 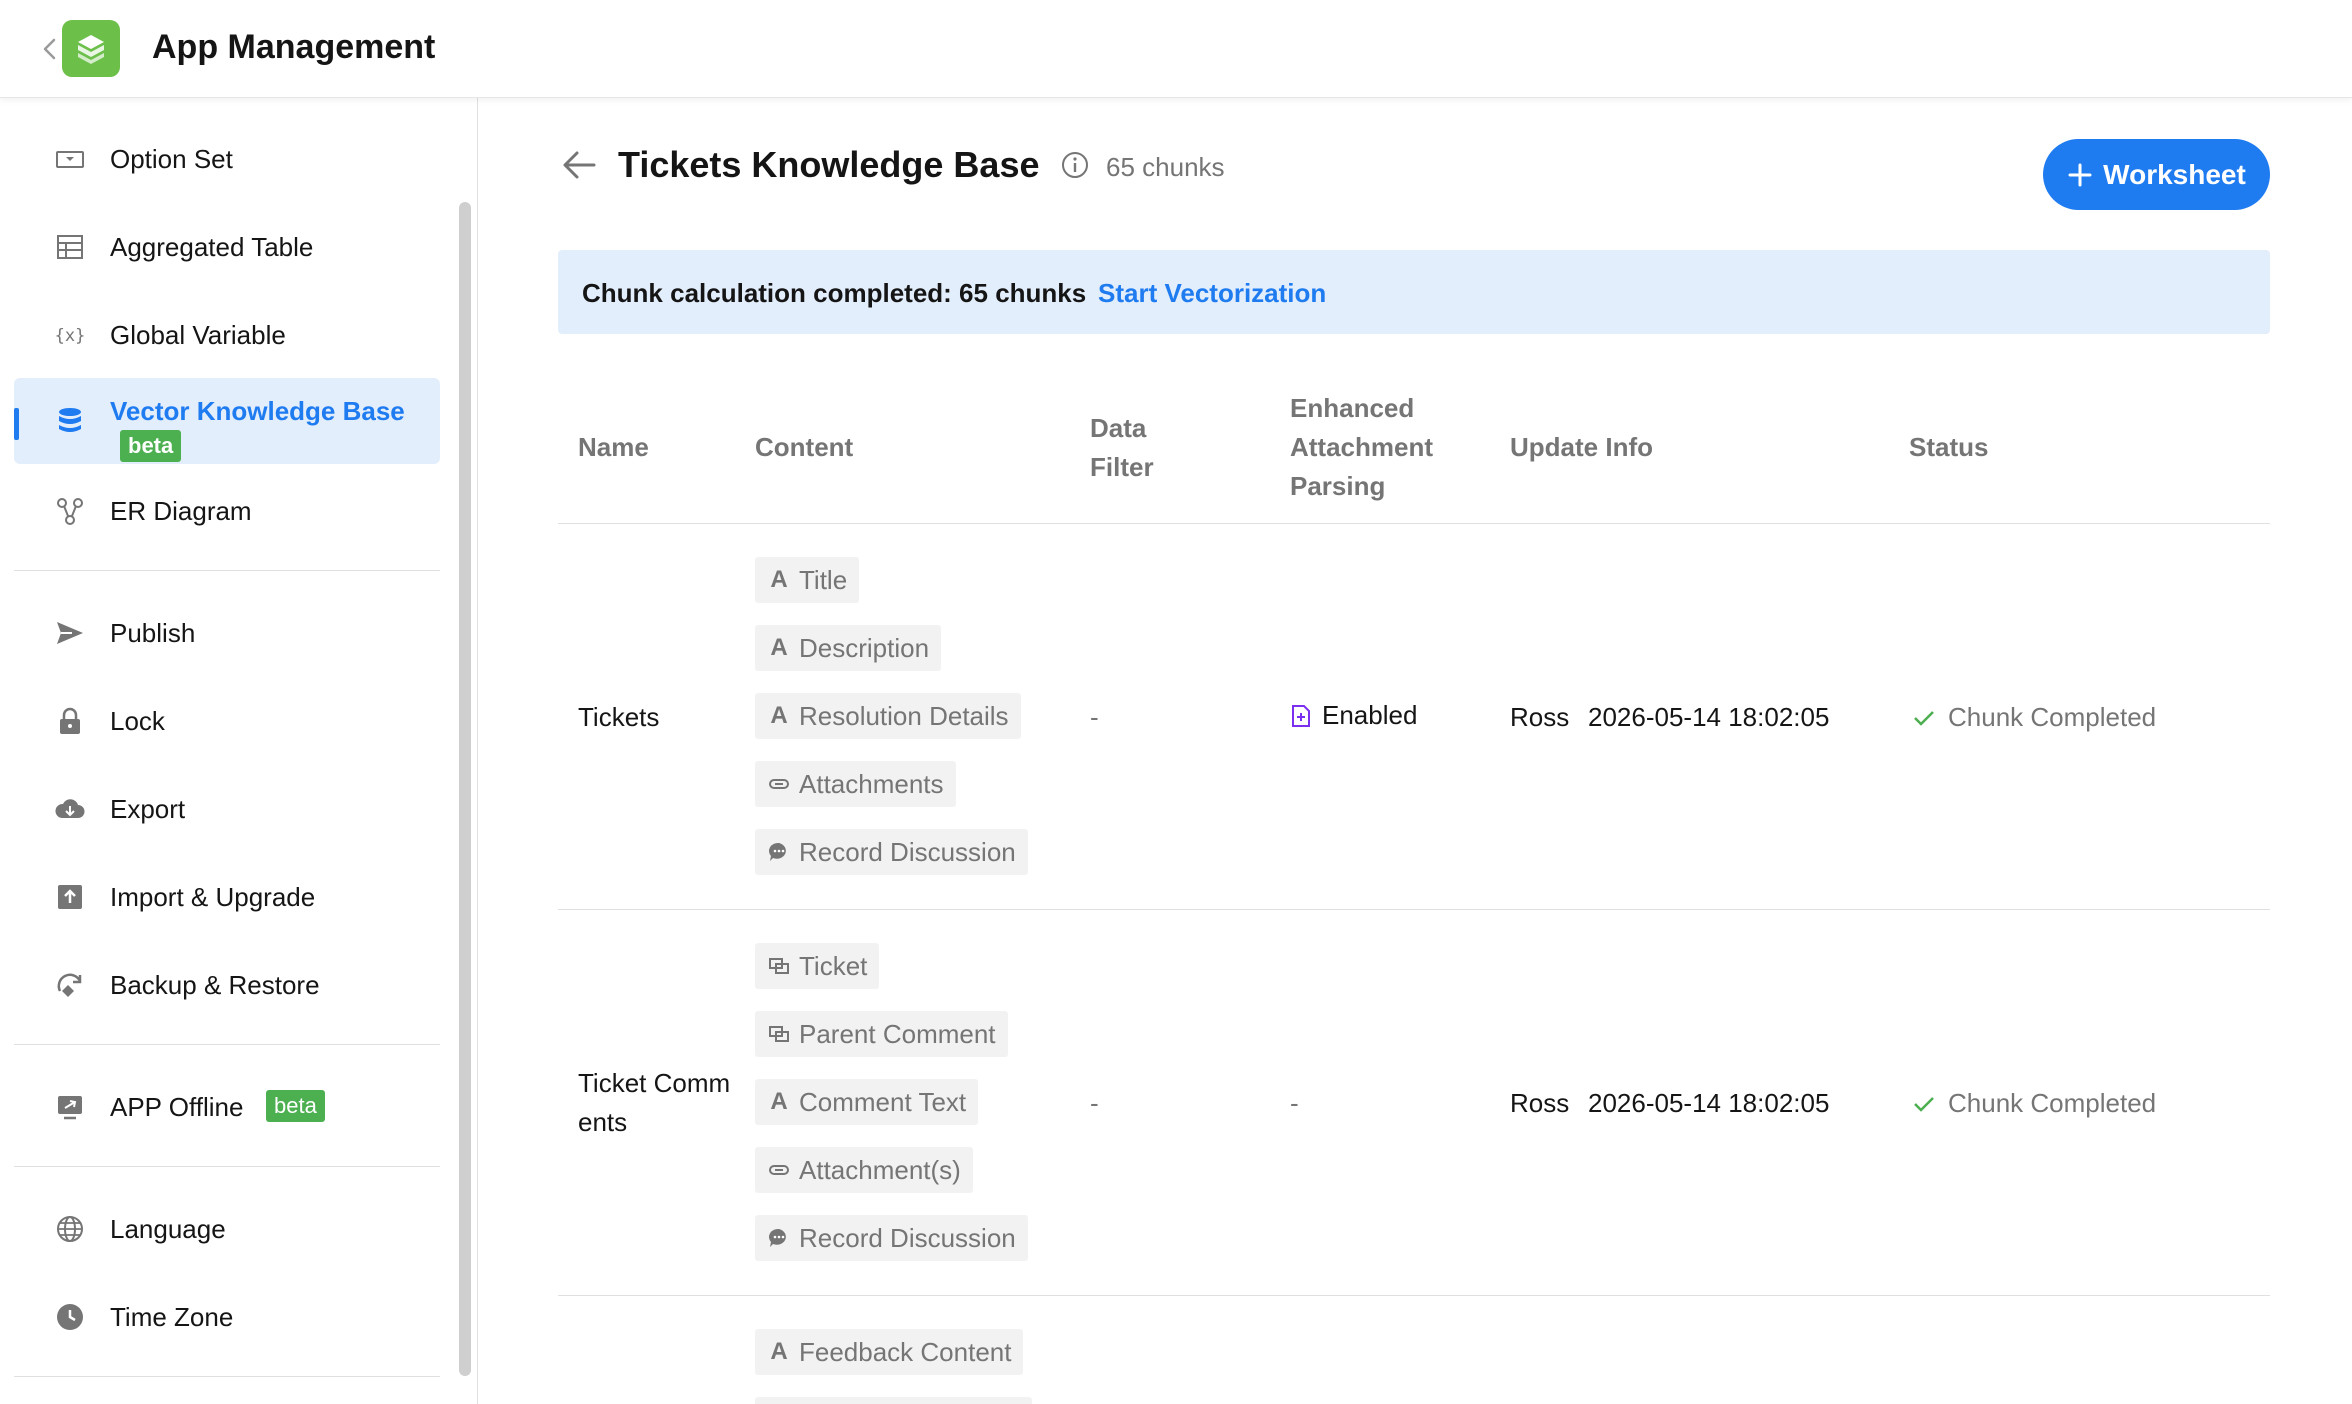 What do you see at coordinates (70, 897) in the screenshot?
I see `import-icon` at bounding box center [70, 897].